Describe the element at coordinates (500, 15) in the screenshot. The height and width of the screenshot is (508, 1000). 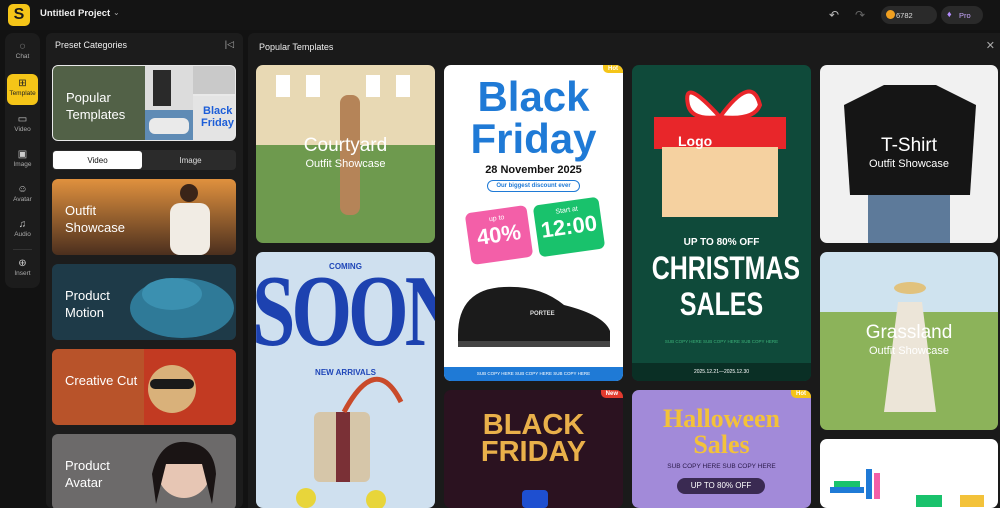
I see `top-bar: S Untitled Project ⌄ ↶ ↷ 6782 ♦ Pro` at that location.